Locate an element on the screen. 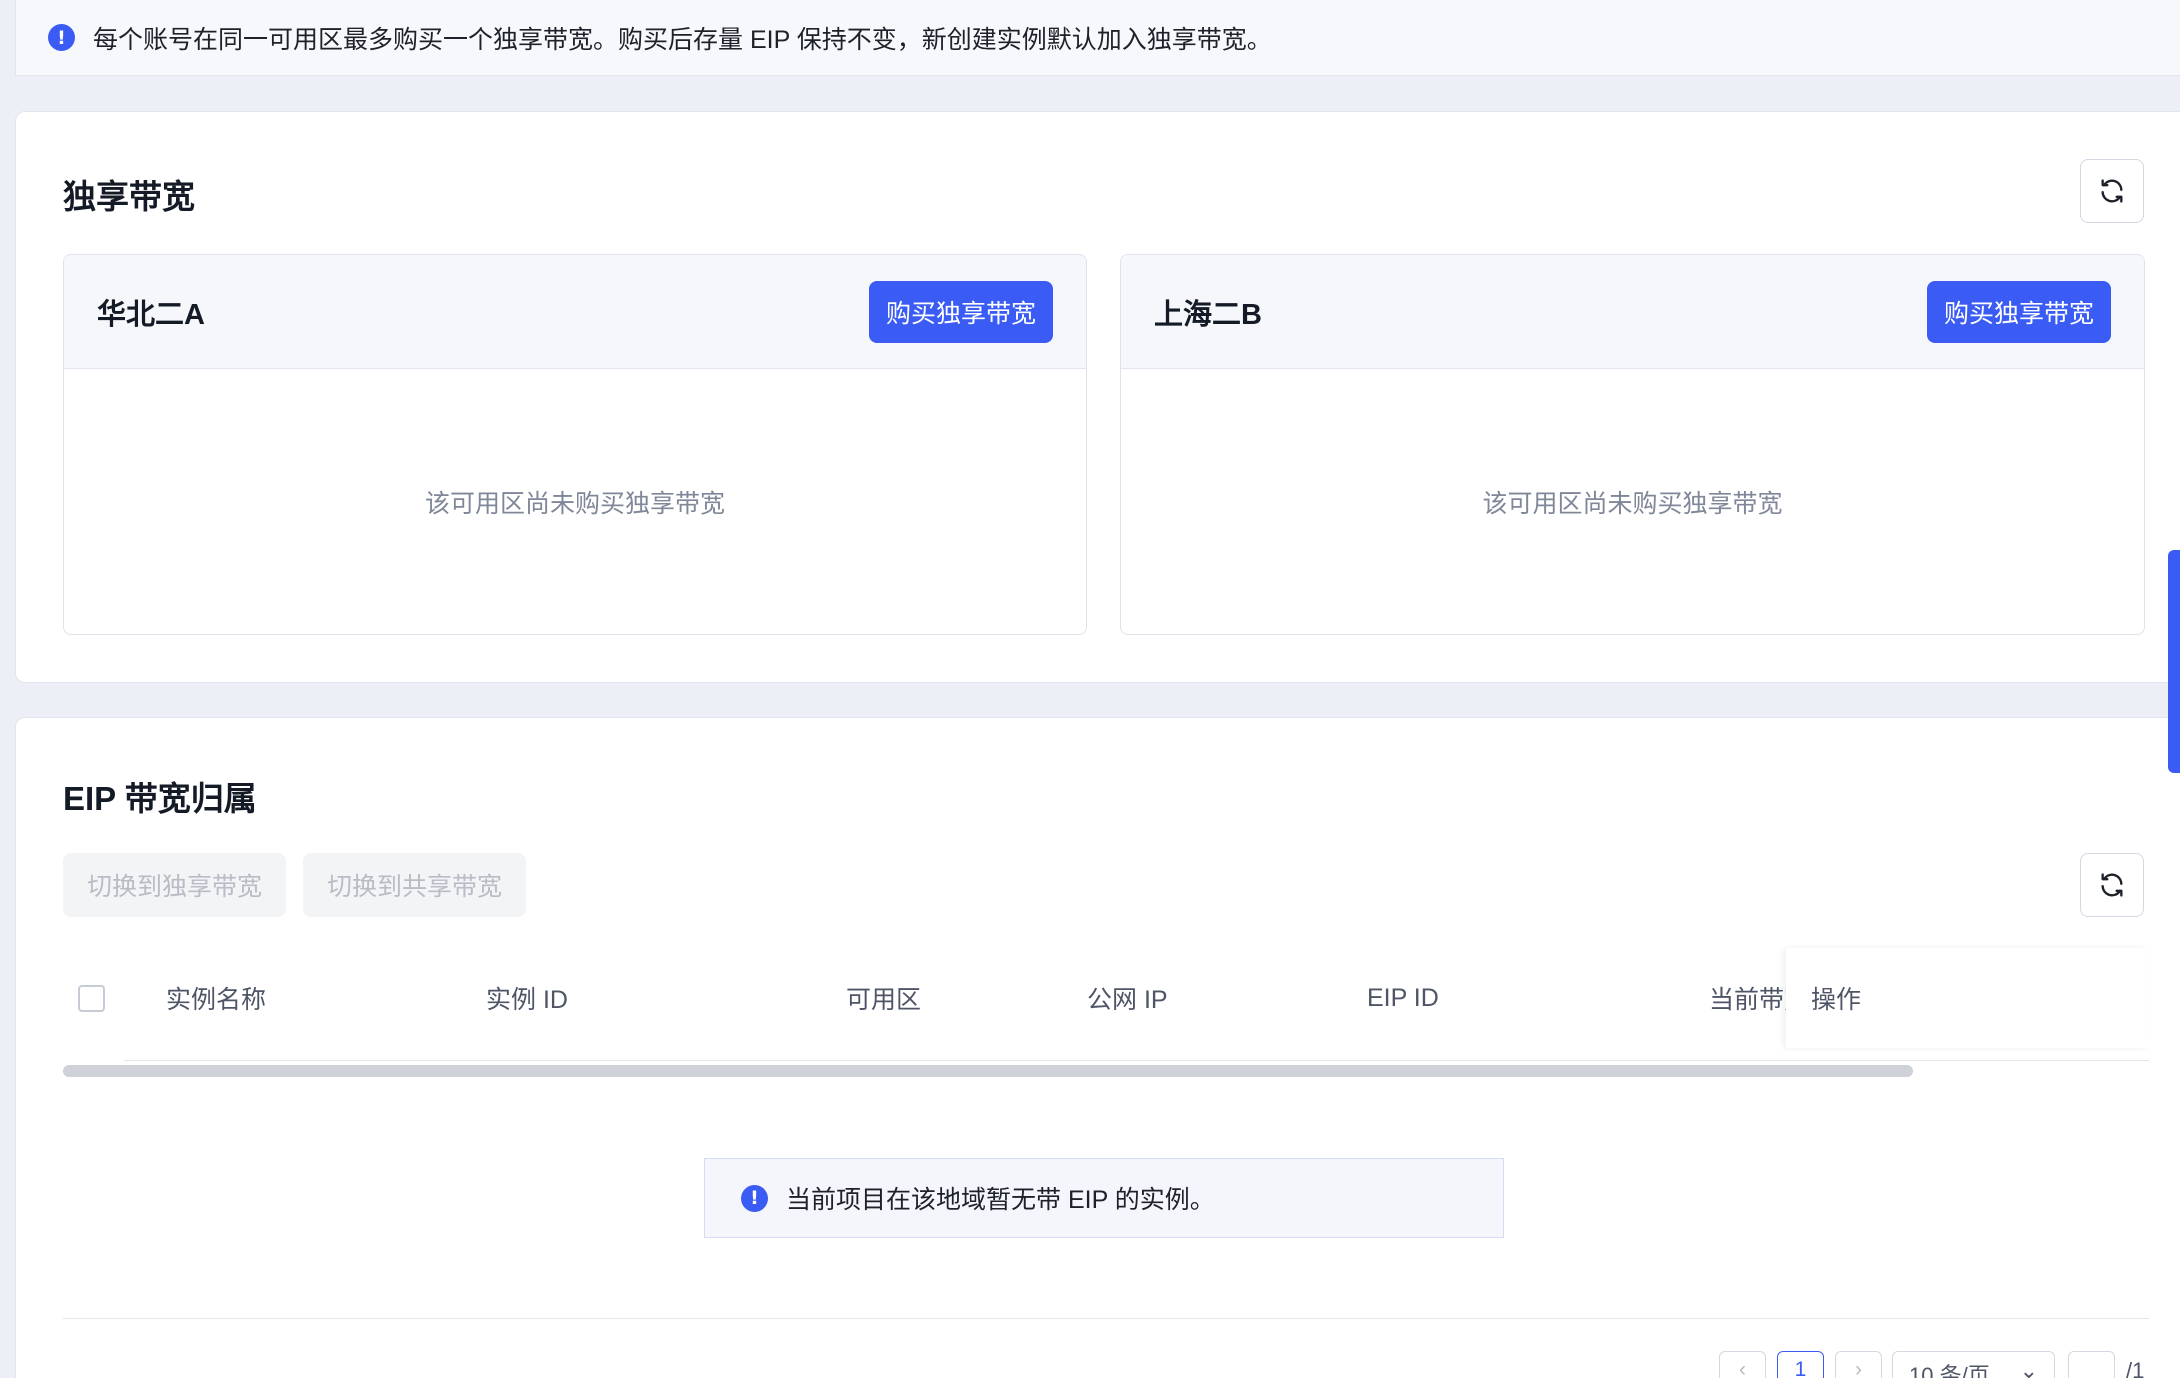 This screenshot has width=2180, height=1378. column-header-public-ip: 公网 IP is located at coordinates (1127, 1000).